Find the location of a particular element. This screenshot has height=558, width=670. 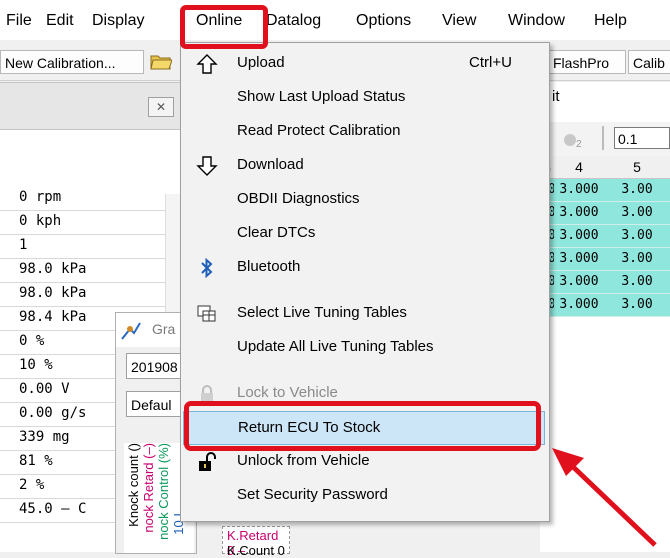

menu-item-show-last-upload-status: Show Last Upload Status is located at coordinates (364, 98).